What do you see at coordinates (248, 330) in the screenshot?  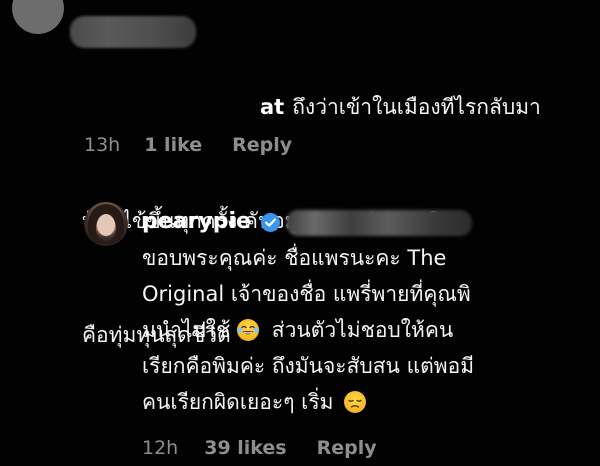 I see `laughing-tears-emoji-icon` at bounding box center [248, 330].